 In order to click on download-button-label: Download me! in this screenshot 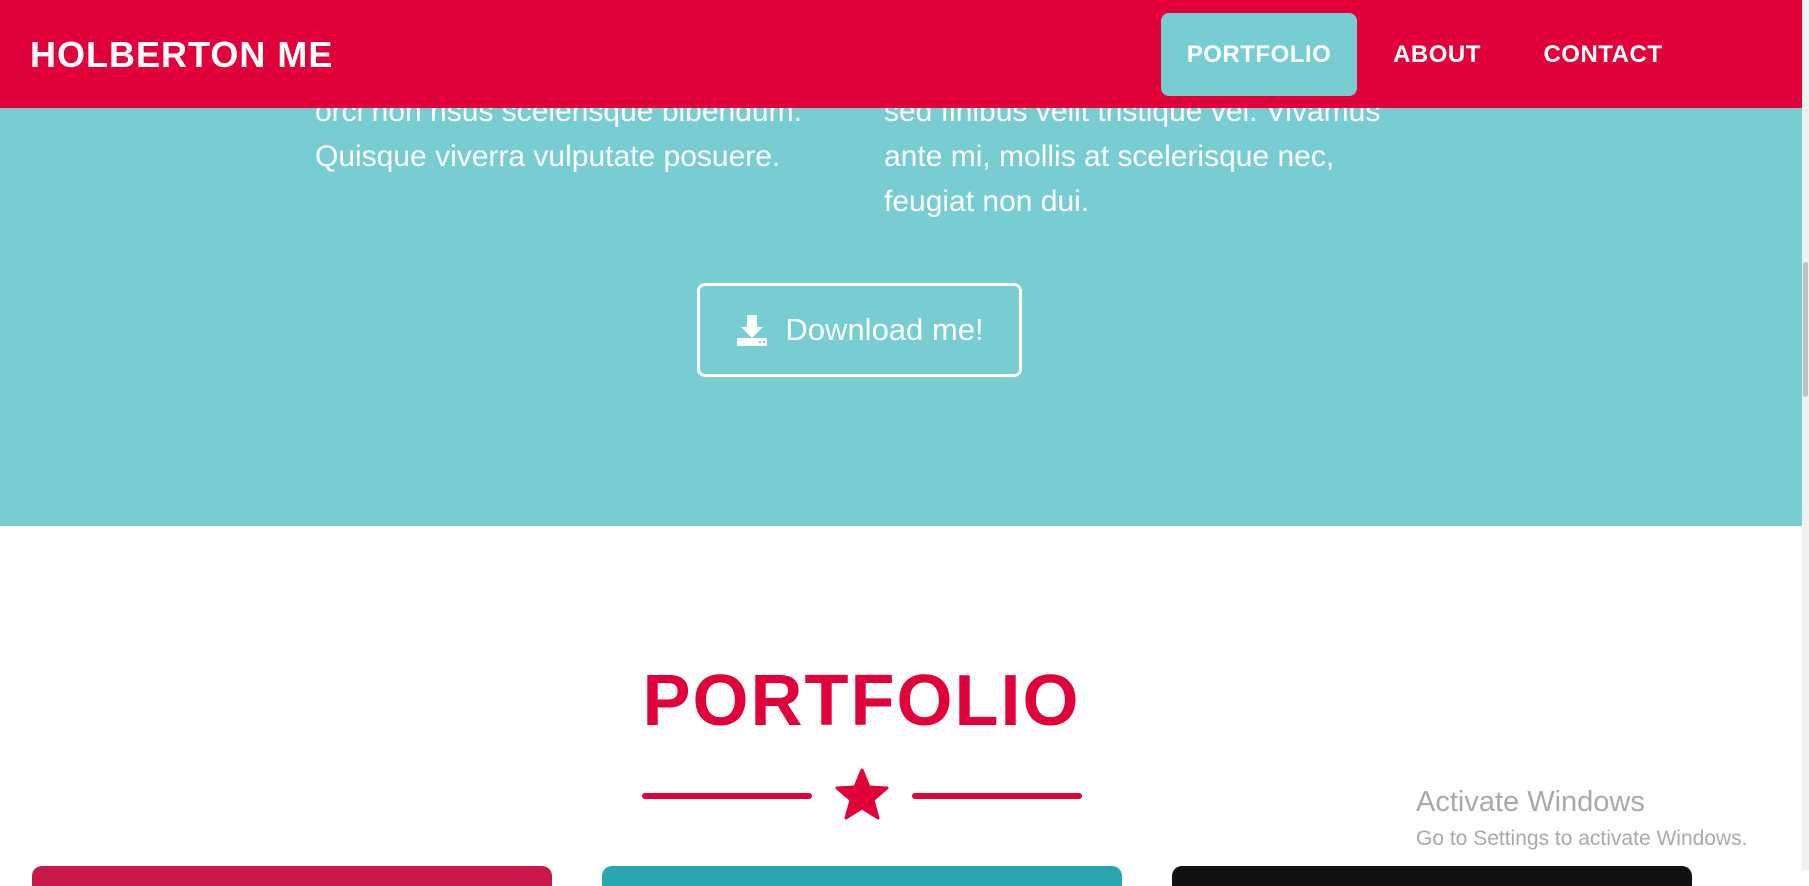, I will do `click(884, 329)`.